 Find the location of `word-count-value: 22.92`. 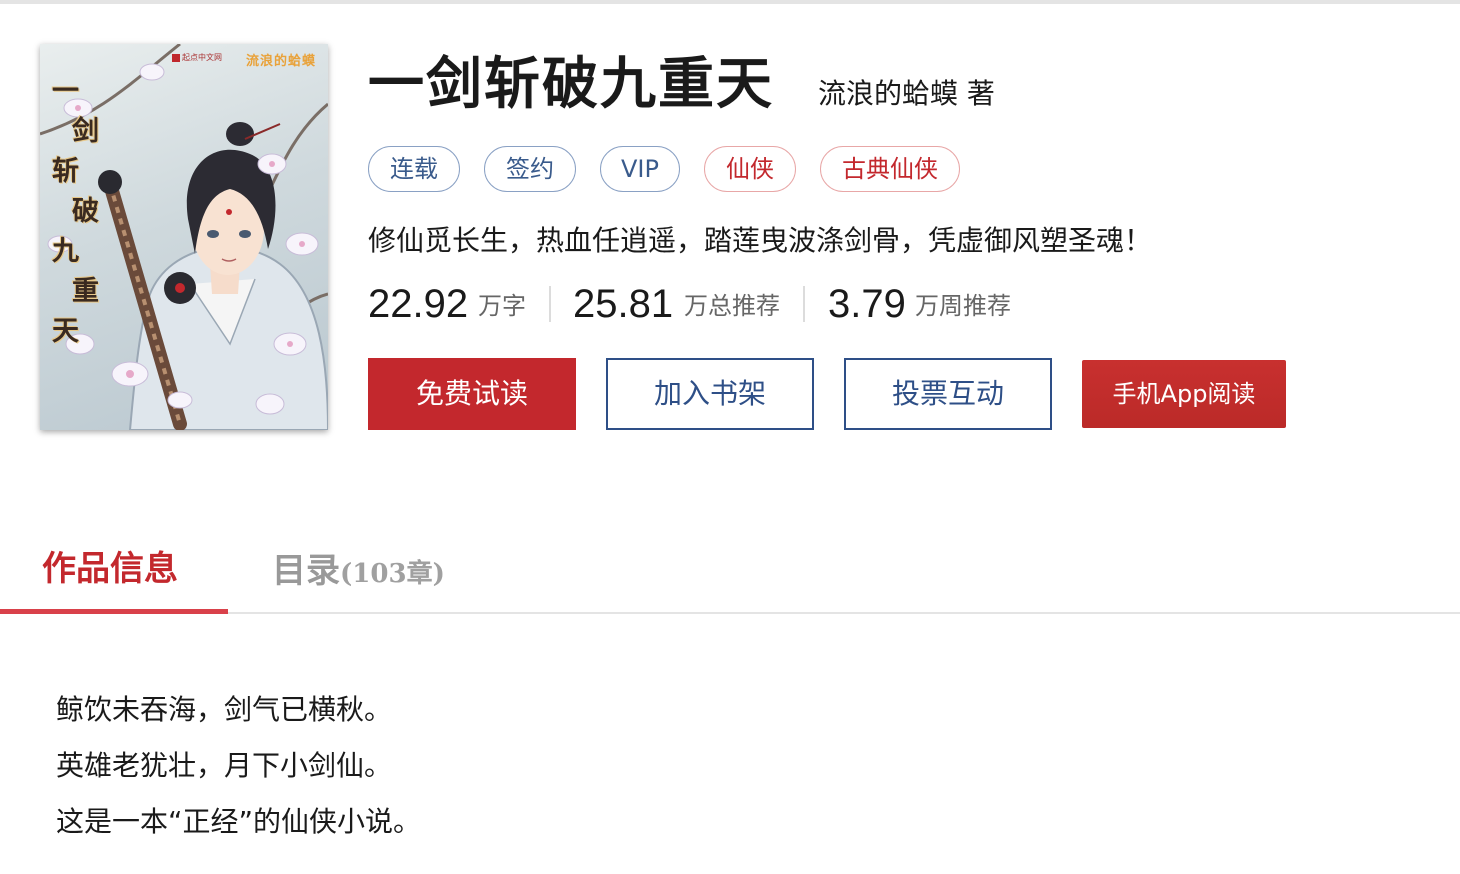

word-count-value: 22.92 is located at coordinates (418, 304).